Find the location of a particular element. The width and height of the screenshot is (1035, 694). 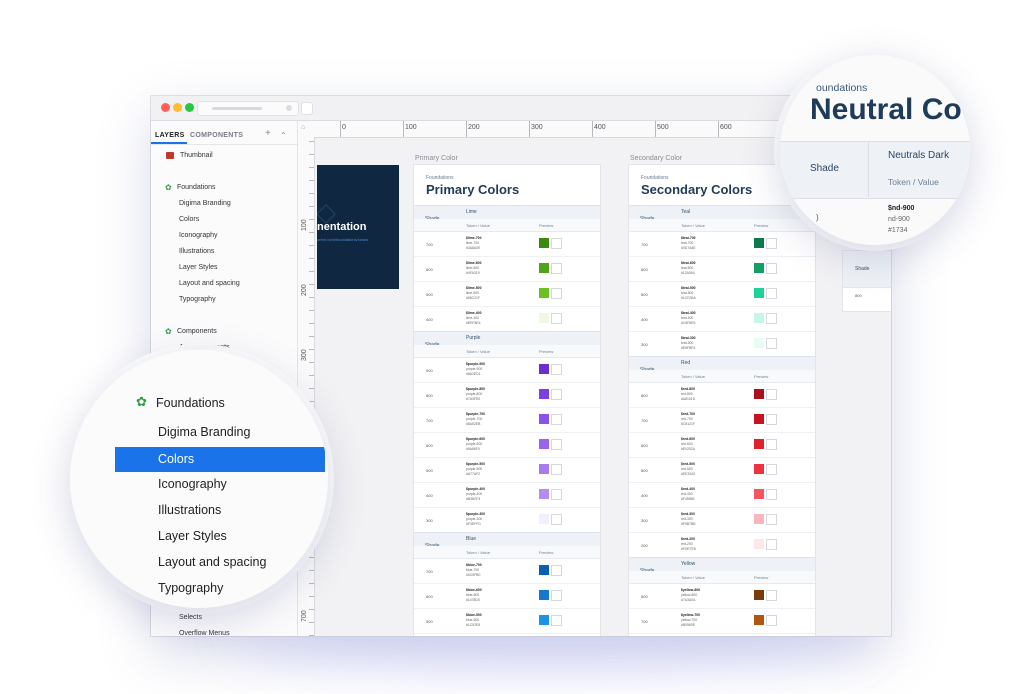

zoom-layer-item: Layer Styles is located at coordinates (192, 536).